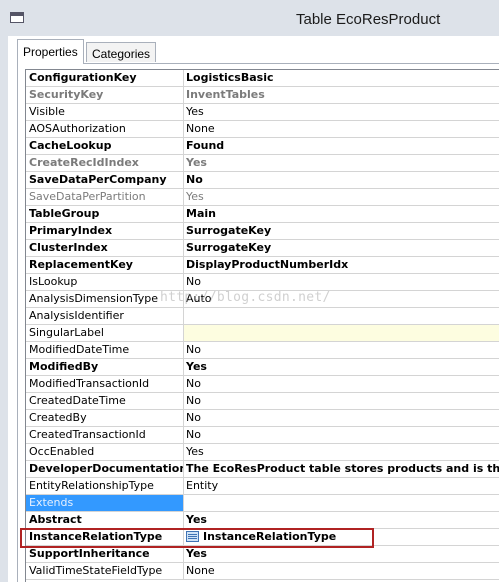 The width and height of the screenshot is (499, 582). Describe the element at coordinates (121, 52) in the screenshot. I see `tab-categories: Categories` at that location.